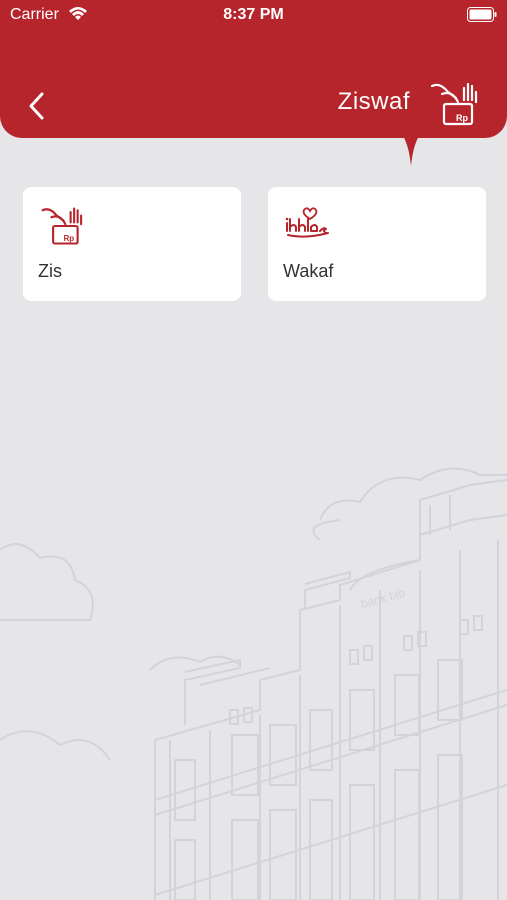 This screenshot has height=900, width=507. I want to click on status-bar: Carrier 8:37 PM, so click(253, 15).